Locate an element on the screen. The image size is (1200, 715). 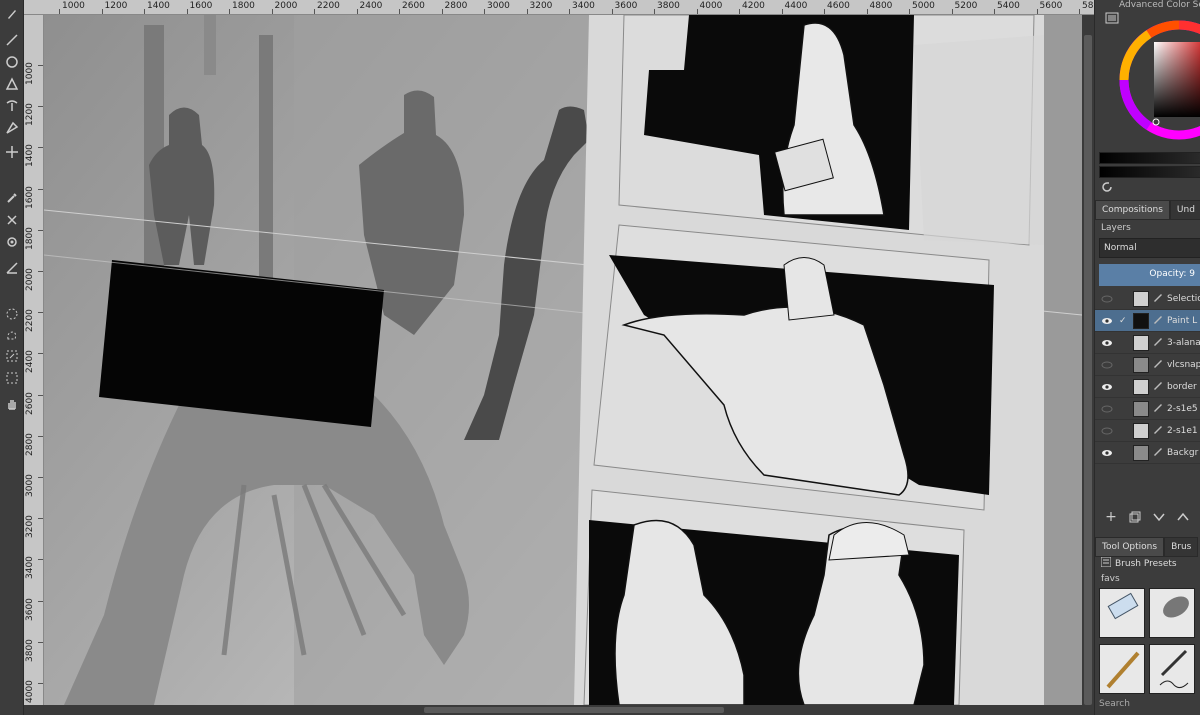
fill-icon is located at coordinates (12, 242).